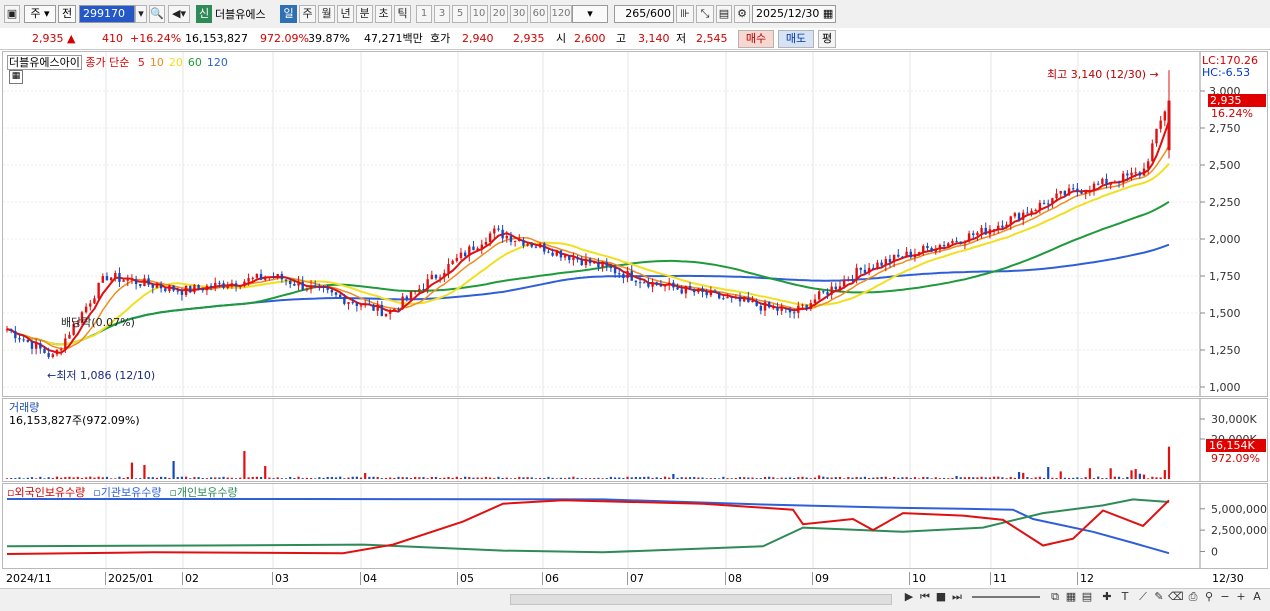 The width and height of the screenshot is (1270, 611). What do you see at coordinates (828, 13) in the screenshot?
I see `calendar-icon: ▦` at bounding box center [828, 13].